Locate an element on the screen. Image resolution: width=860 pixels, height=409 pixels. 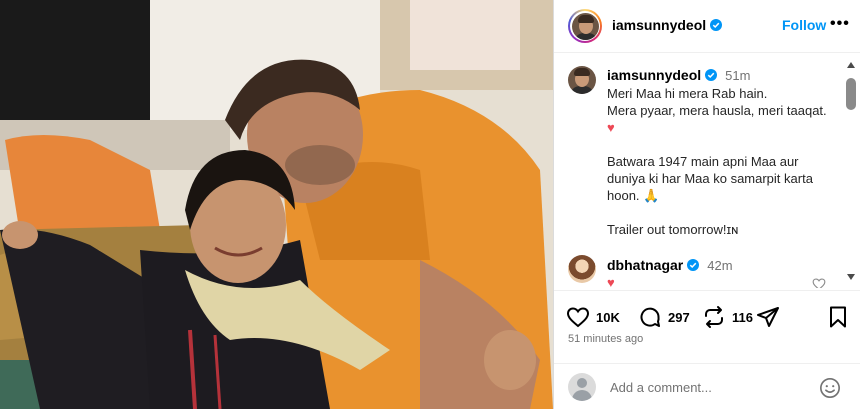
caption-line: Meri Maa hi mera Rab hain. is located at coordinates (687, 93).